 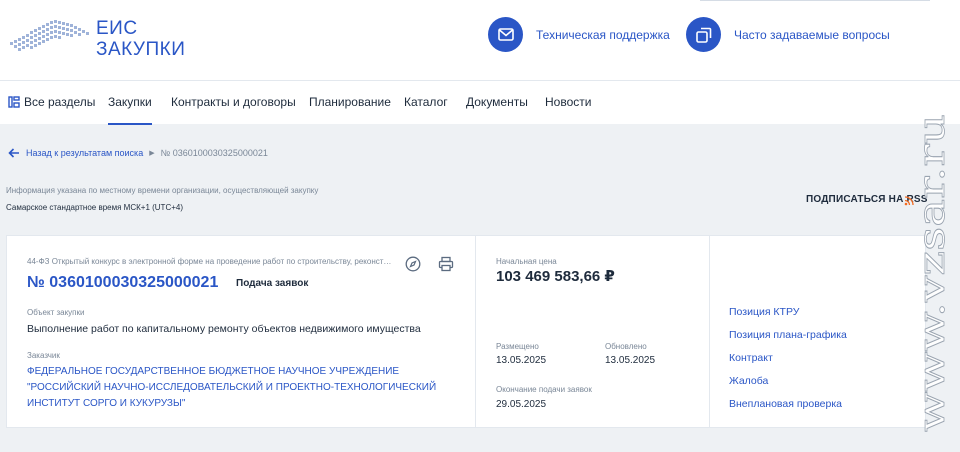 What do you see at coordinates (521, 360) in the screenshot?
I see `posted-value: 13.05.2025` at bounding box center [521, 360].